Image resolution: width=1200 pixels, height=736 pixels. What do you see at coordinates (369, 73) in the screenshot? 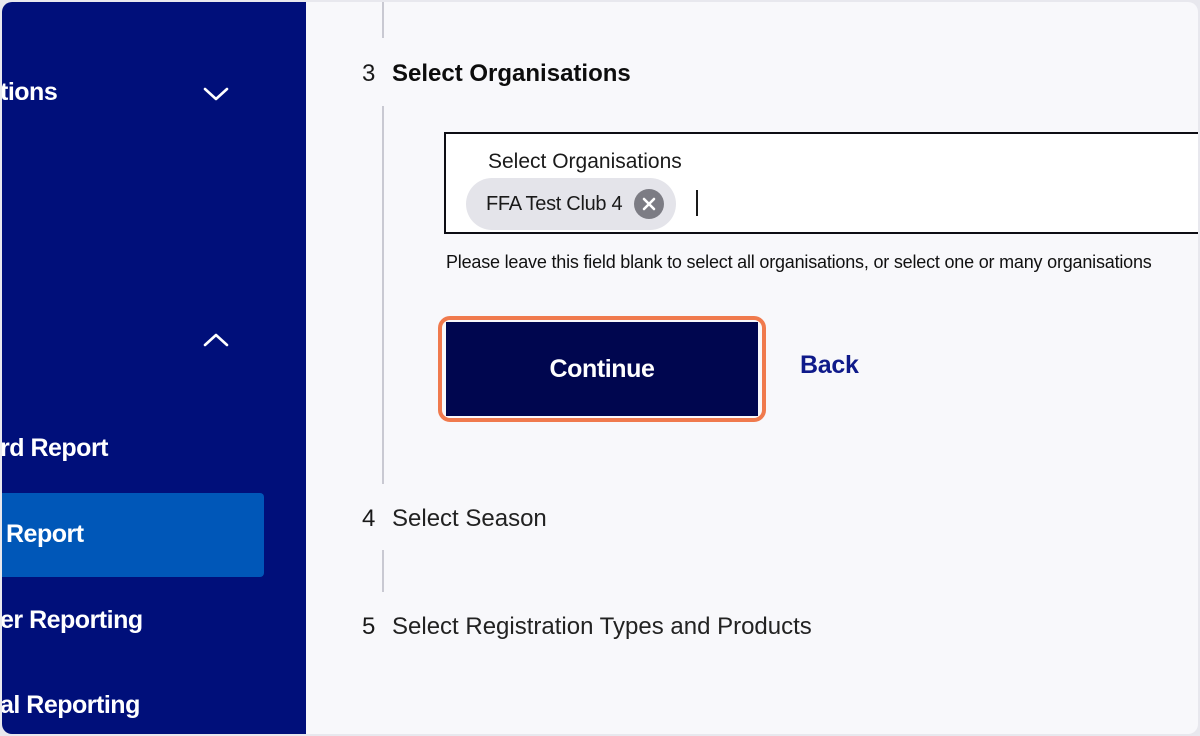
I see `step-number: 3` at bounding box center [369, 73].